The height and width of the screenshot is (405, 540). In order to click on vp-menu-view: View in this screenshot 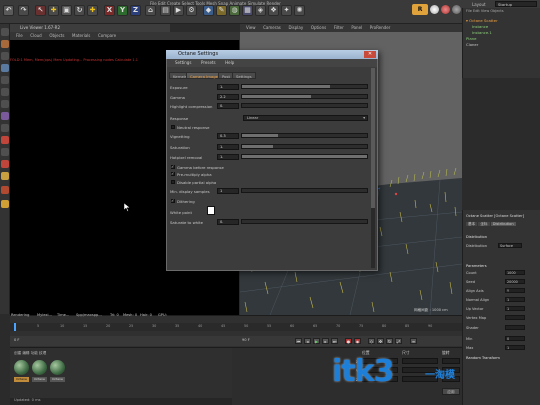, I will do `click(251, 28)`.